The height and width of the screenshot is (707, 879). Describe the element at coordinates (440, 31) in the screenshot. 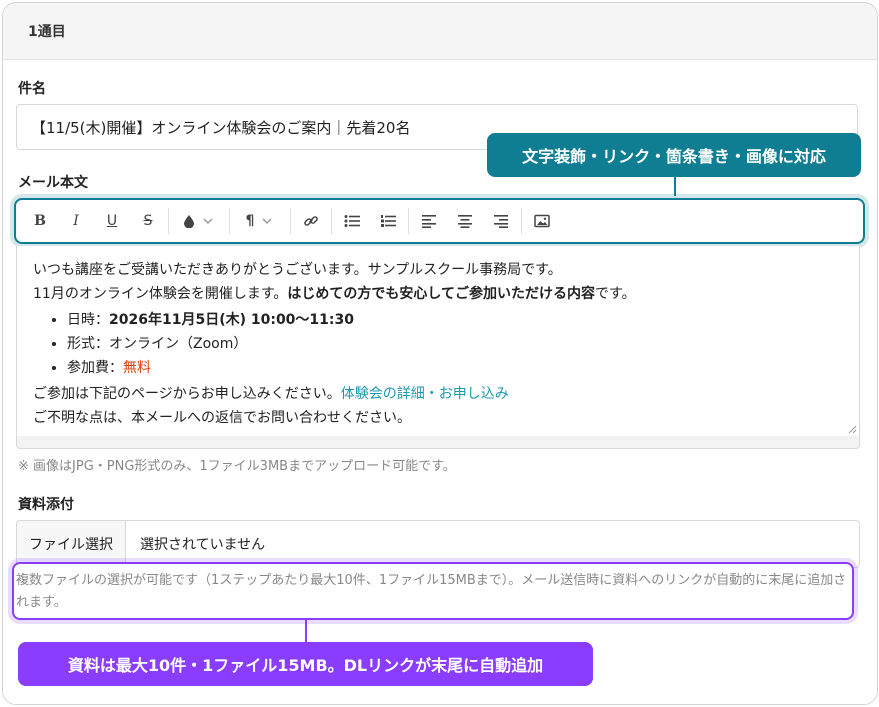

I see `section-title: 1通目` at that location.